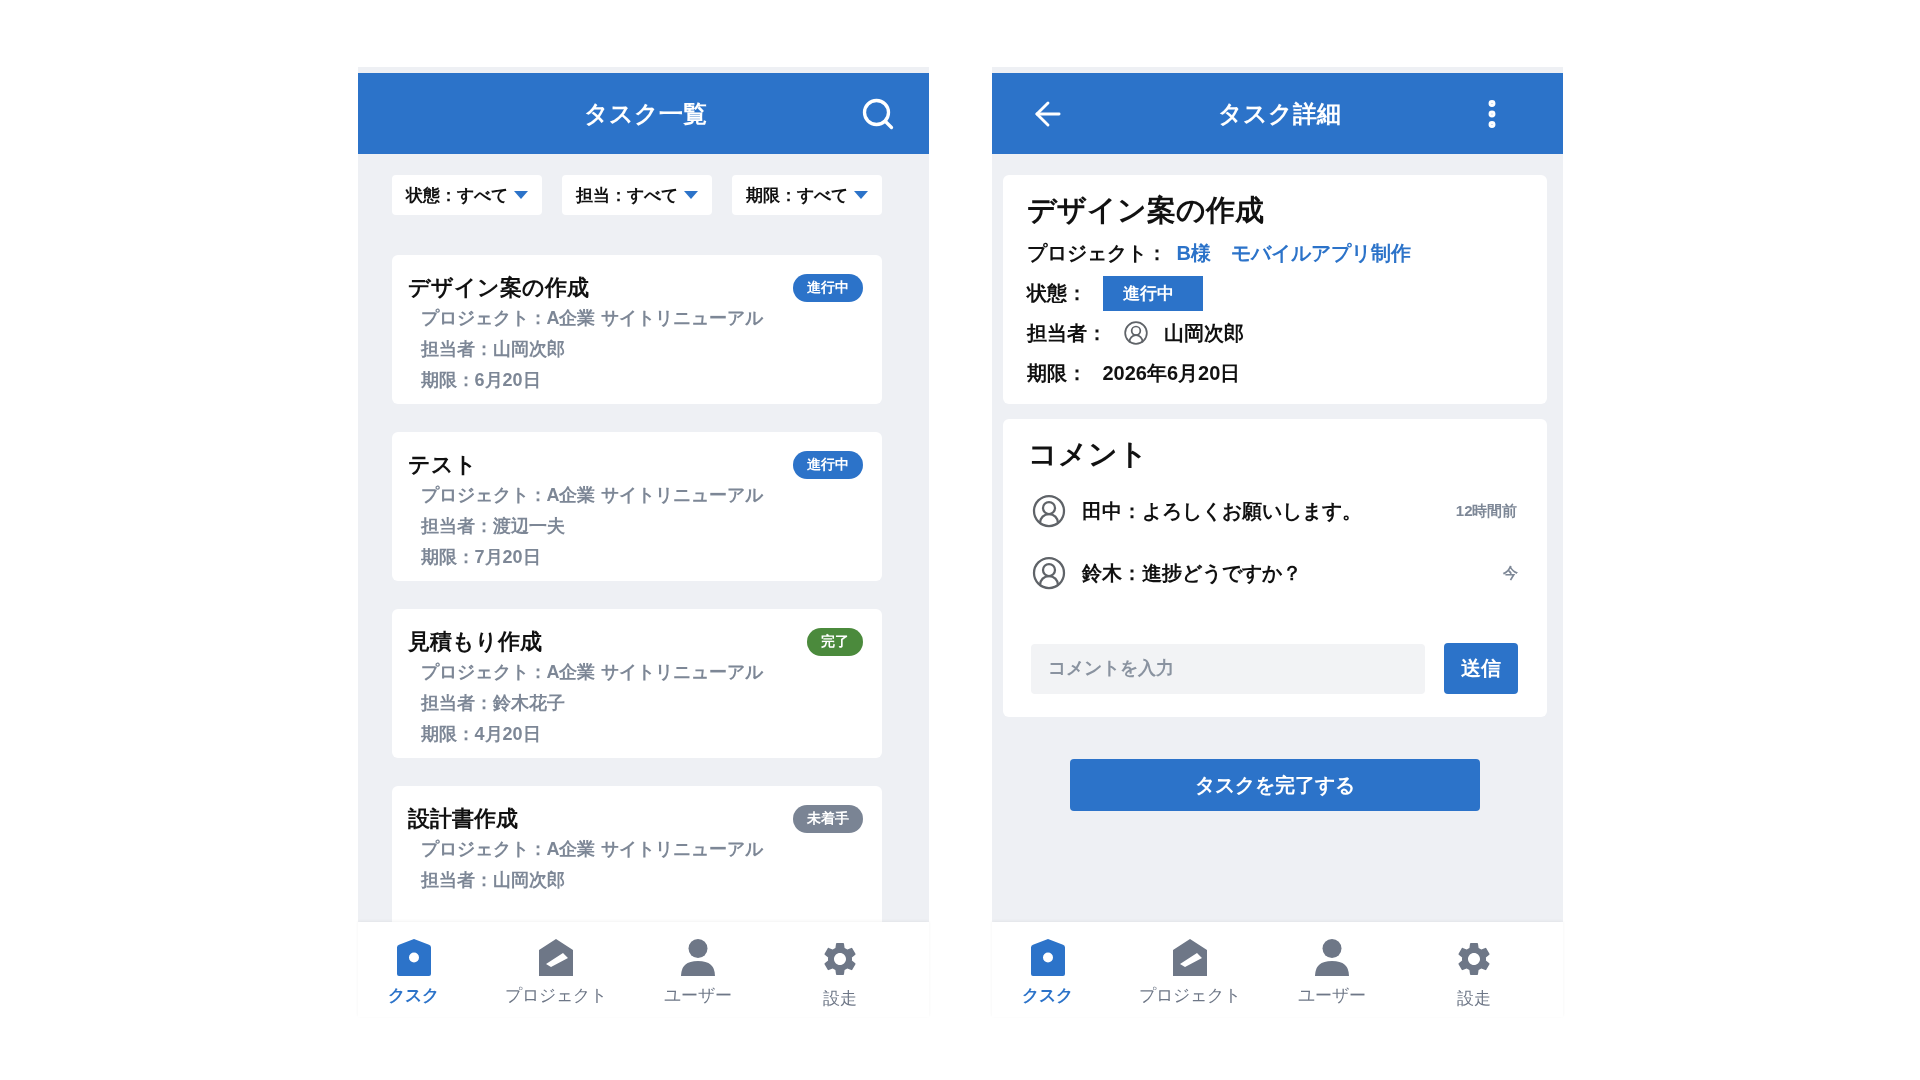 The width and height of the screenshot is (1920, 1080). I want to click on task-card: 見積もり作成 完了 プロジェクト：A企業 サイトリニューアル 担当者：鈴木花子 期限：4月20日, so click(636, 683).